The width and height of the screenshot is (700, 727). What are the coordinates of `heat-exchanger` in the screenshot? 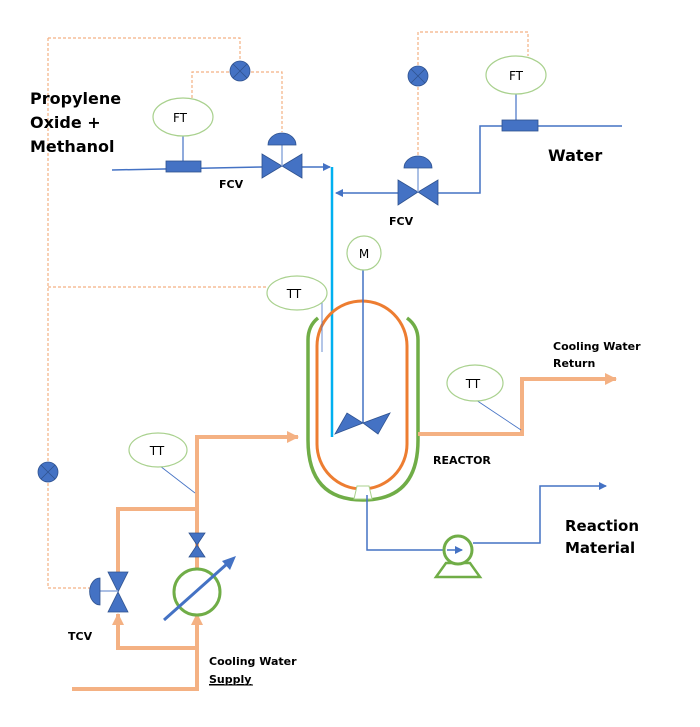 It's located at (199, 589).